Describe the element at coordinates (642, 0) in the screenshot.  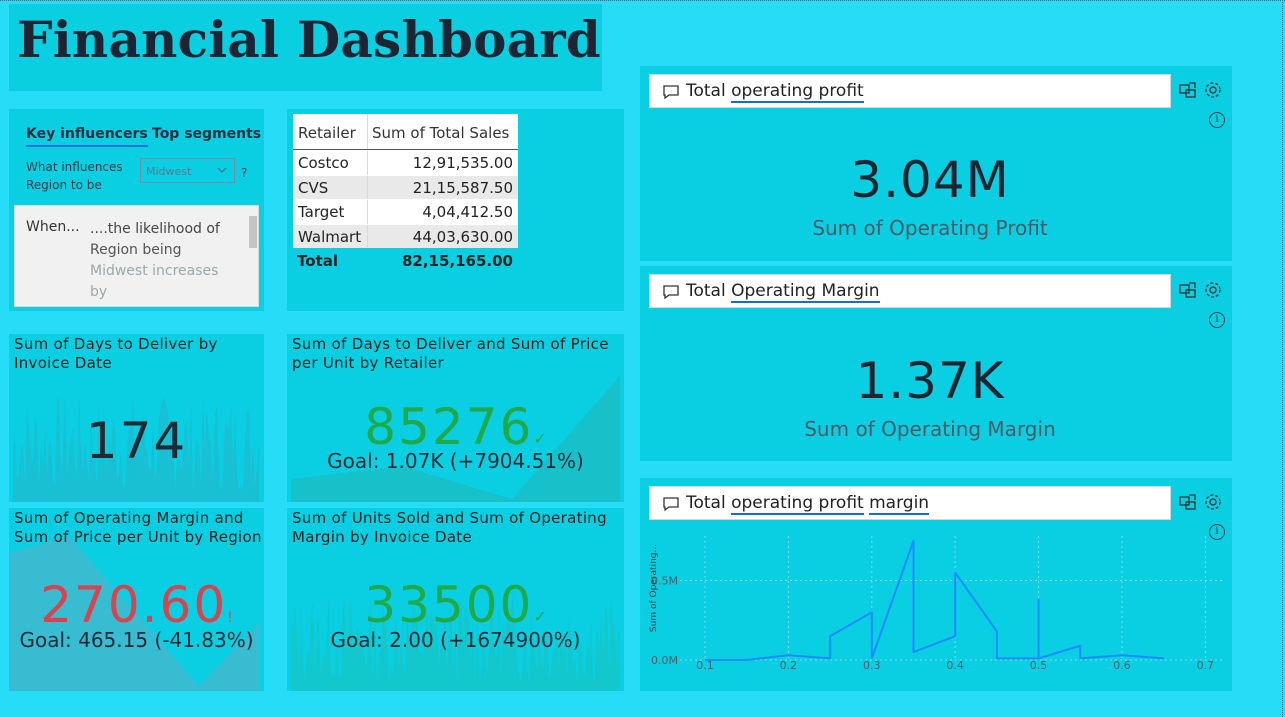
I see `top-border` at that location.